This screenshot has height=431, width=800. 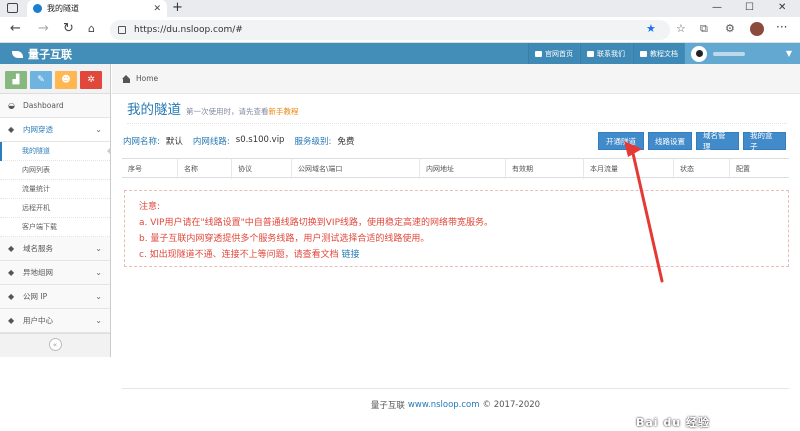 I want to click on extensions-icon: ⚙, so click(x=730, y=29).